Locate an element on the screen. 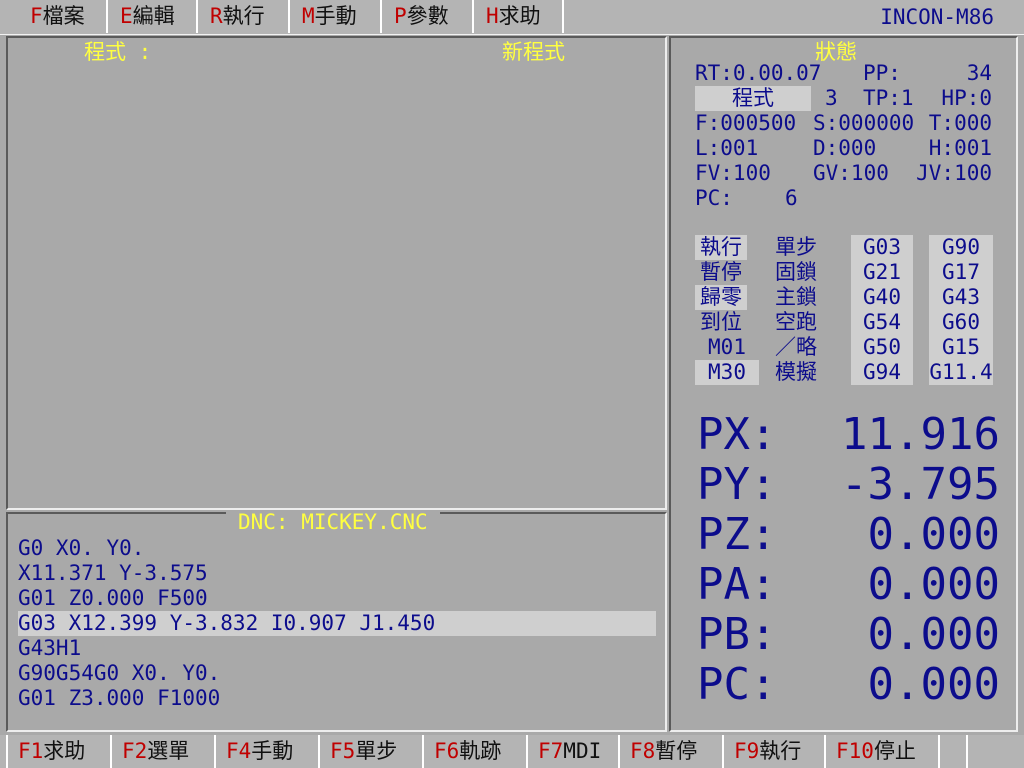 This screenshot has height=768, width=1024. fkey-run: F9執行 is located at coordinates (773, 751).